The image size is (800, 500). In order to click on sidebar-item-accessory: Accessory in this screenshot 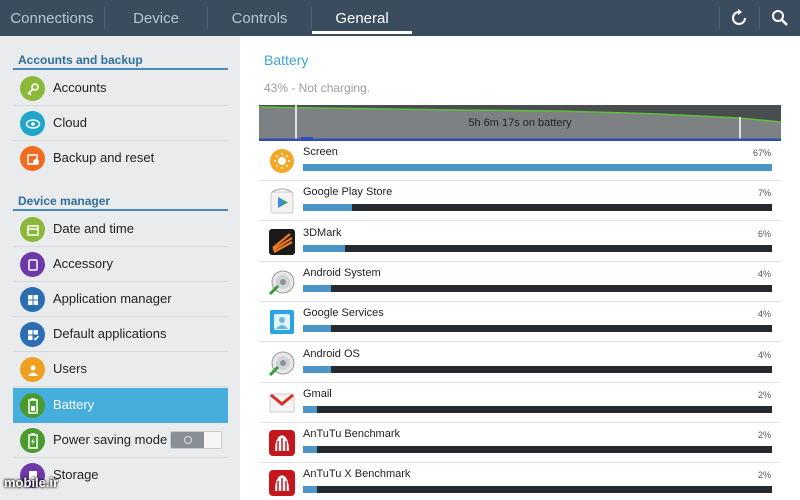, I will do `click(120, 264)`.